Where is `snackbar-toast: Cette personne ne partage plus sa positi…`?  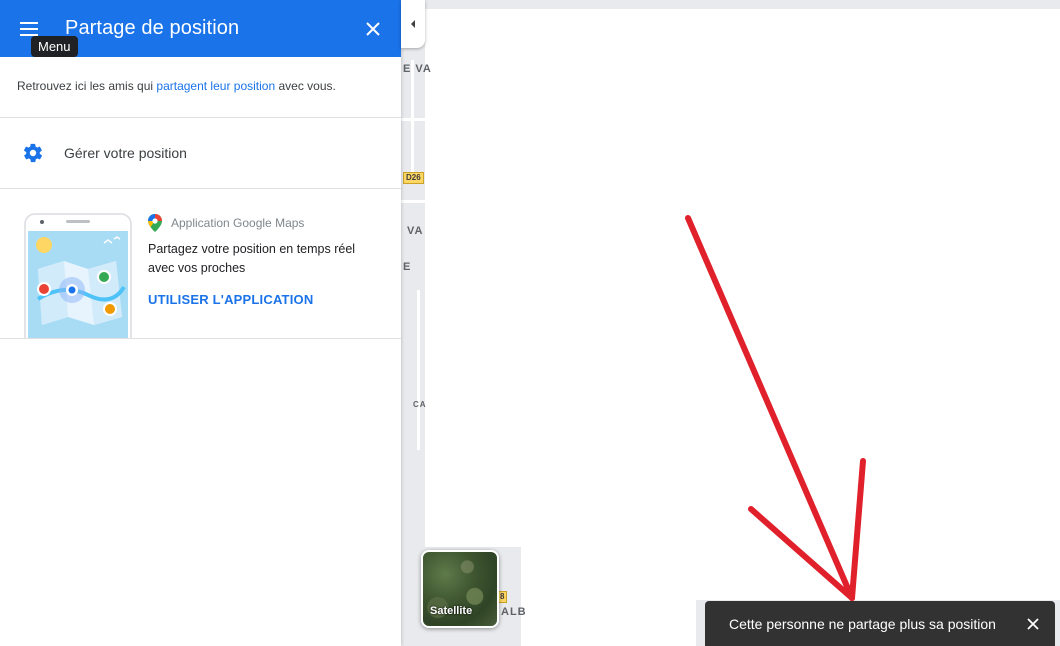
snackbar-toast: Cette personne ne partage plus sa positi… is located at coordinates (880, 623).